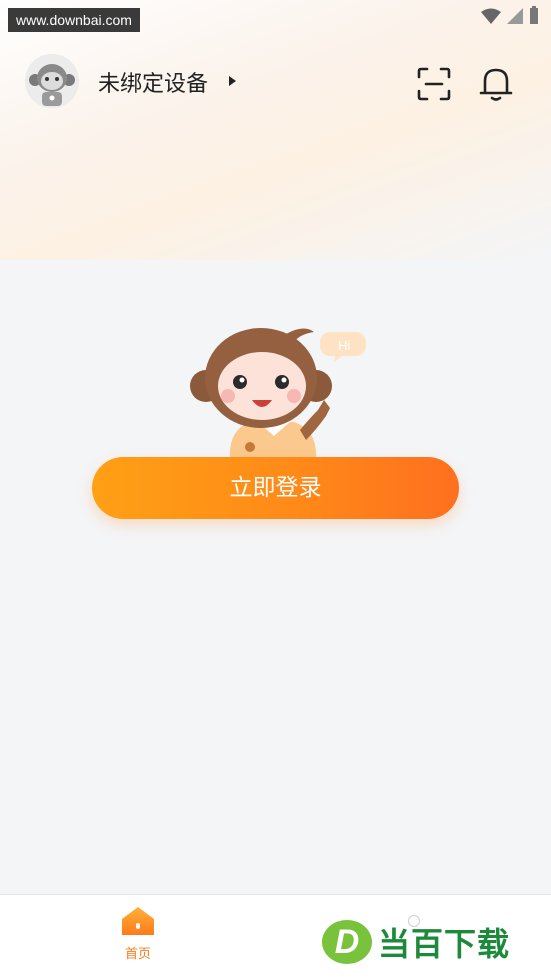  Describe the element at coordinates (344, 345) in the screenshot. I see `speech-text: Hi` at that location.